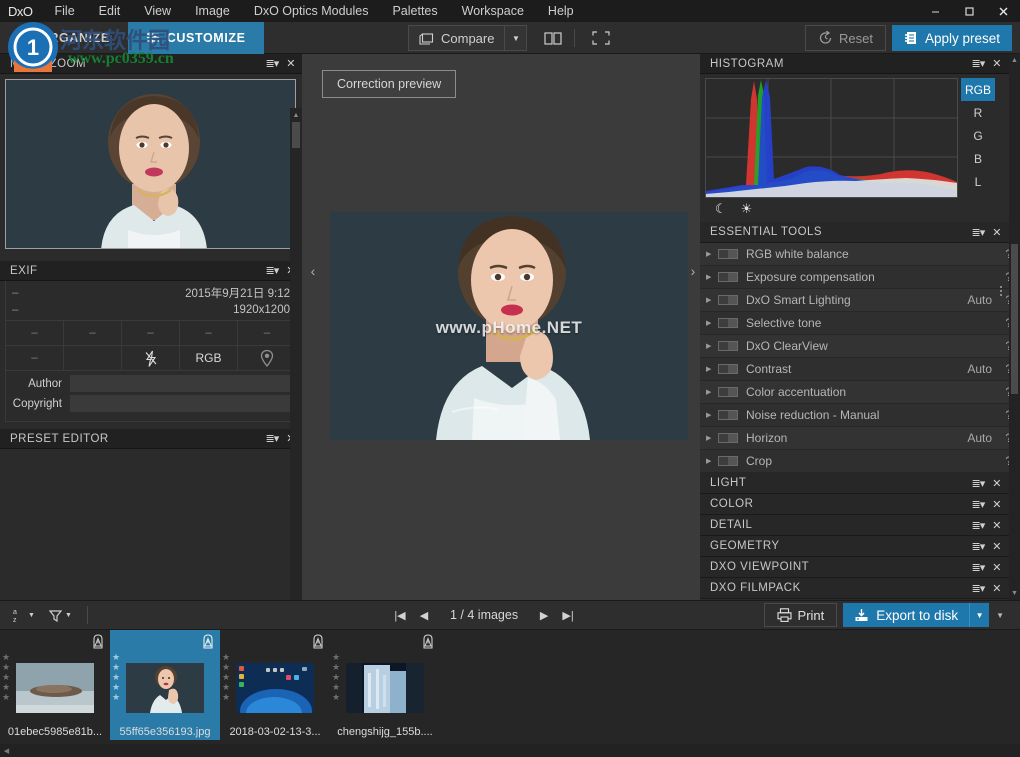 Image resolution: width=1020 pixels, height=757 pixels. What do you see at coordinates (860, 483) in the screenshot?
I see `section-light: LIGHT ≣▾ ✕` at bounding box center [860, 483].